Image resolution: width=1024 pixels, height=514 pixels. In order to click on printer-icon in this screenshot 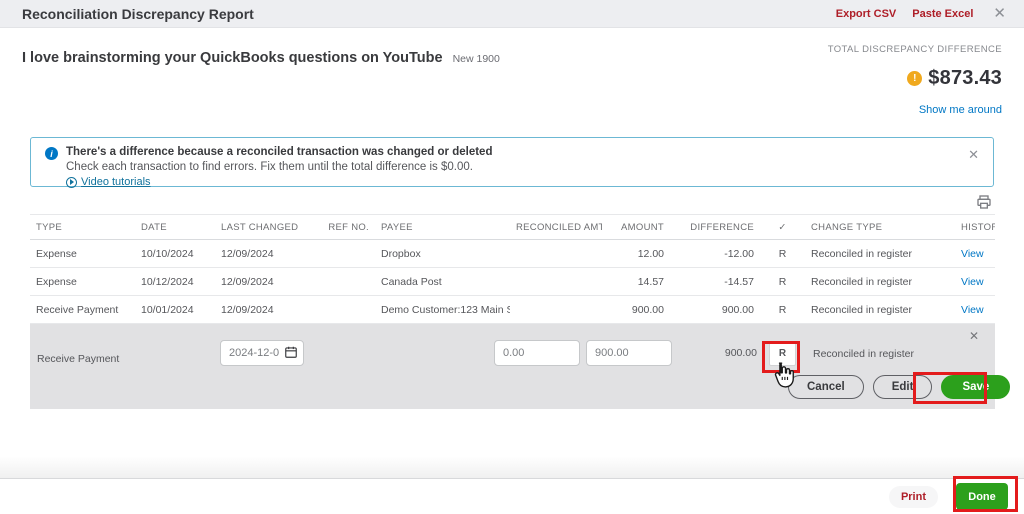, I will do `click(984, 202)`.